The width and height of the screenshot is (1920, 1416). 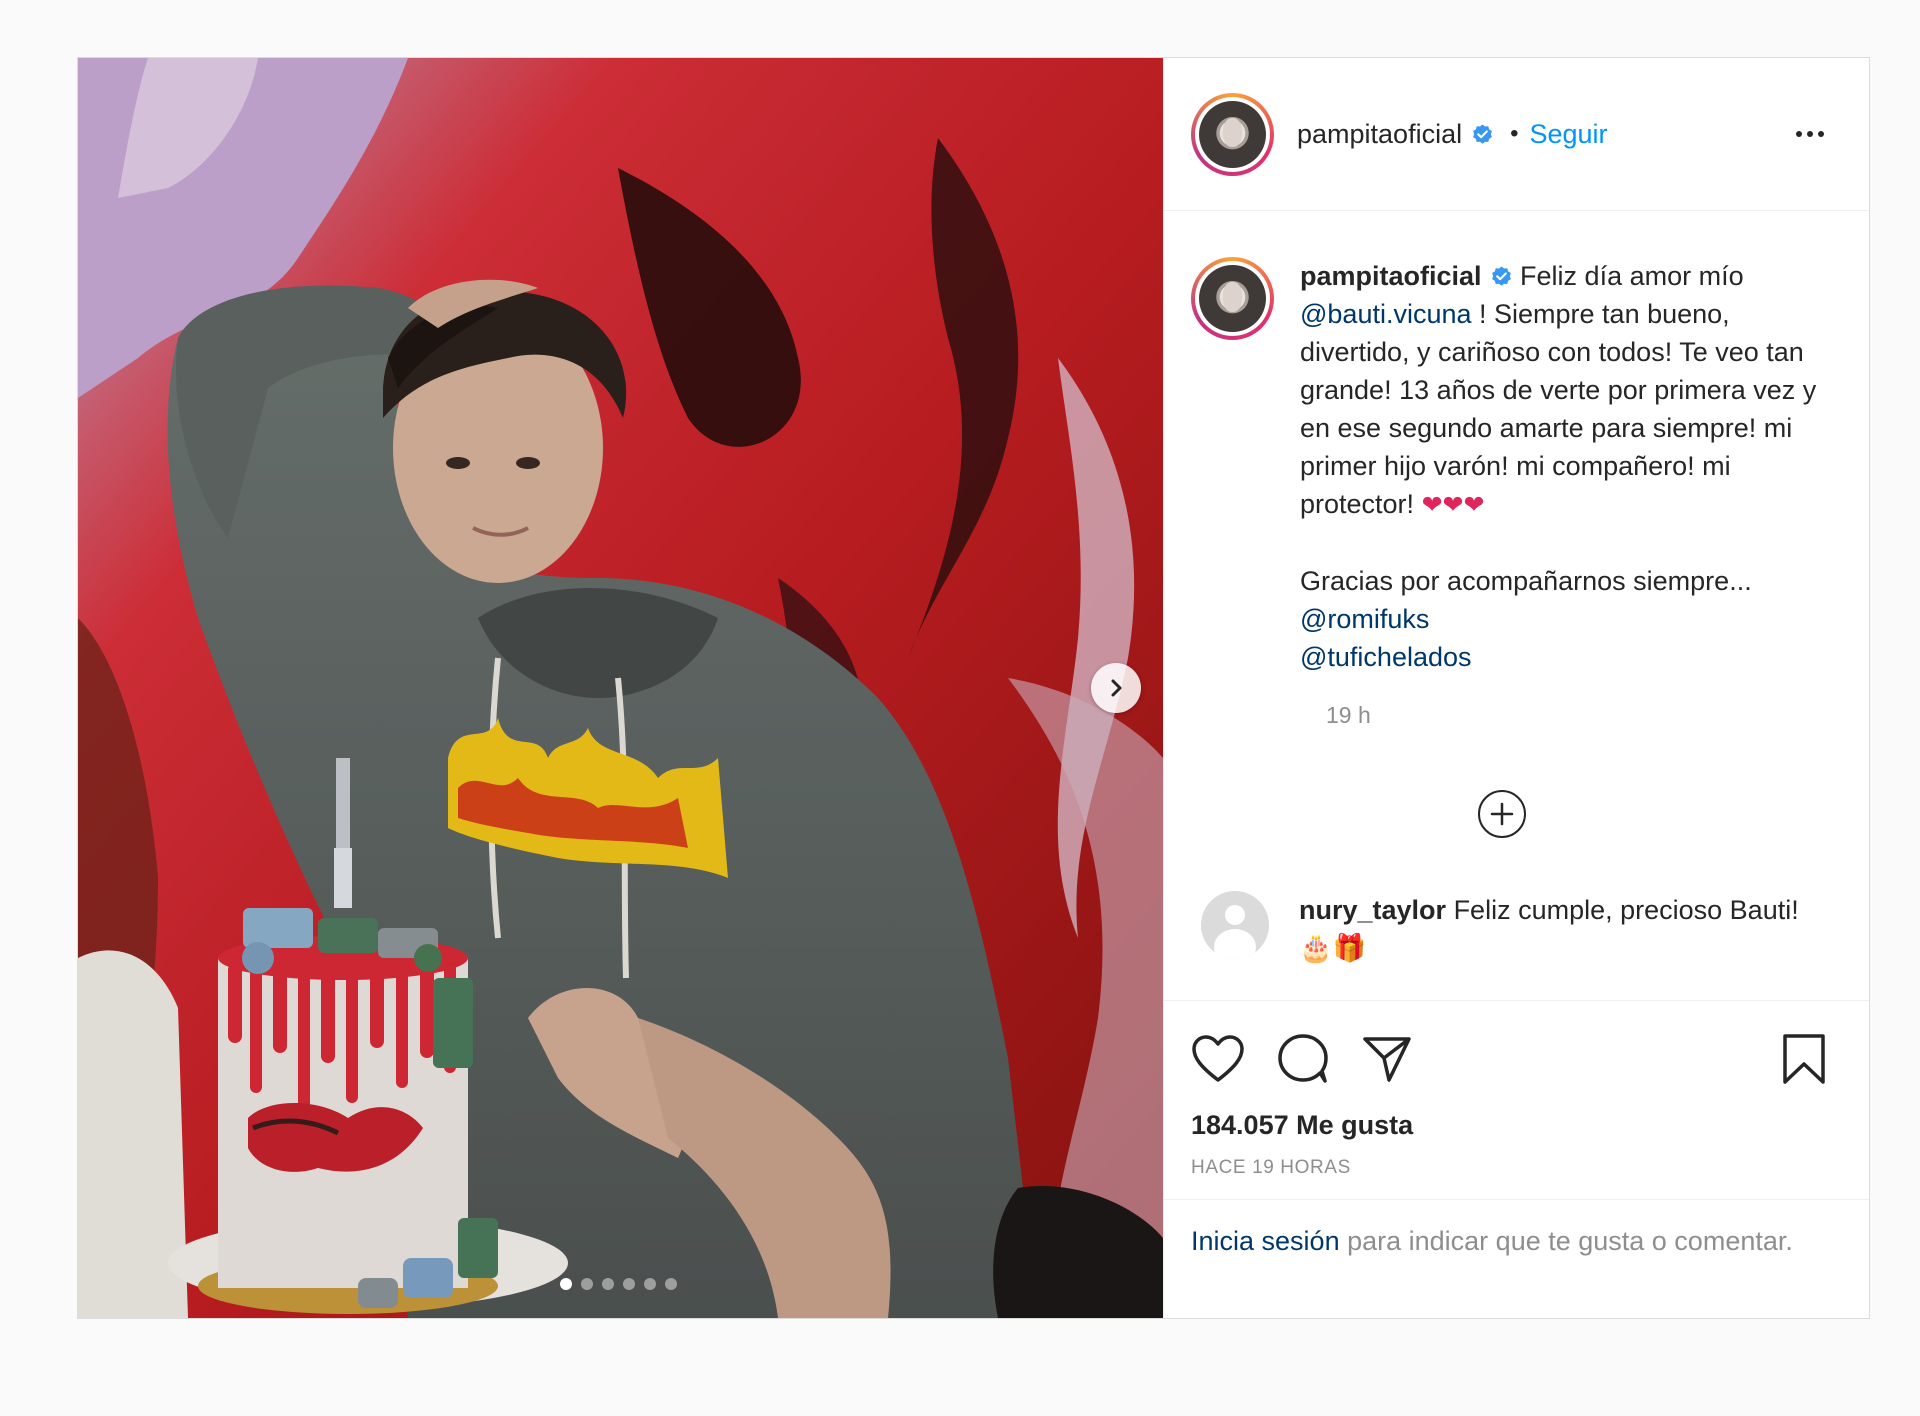 I want to click on plus-icon, so click(x=1502, y=814).